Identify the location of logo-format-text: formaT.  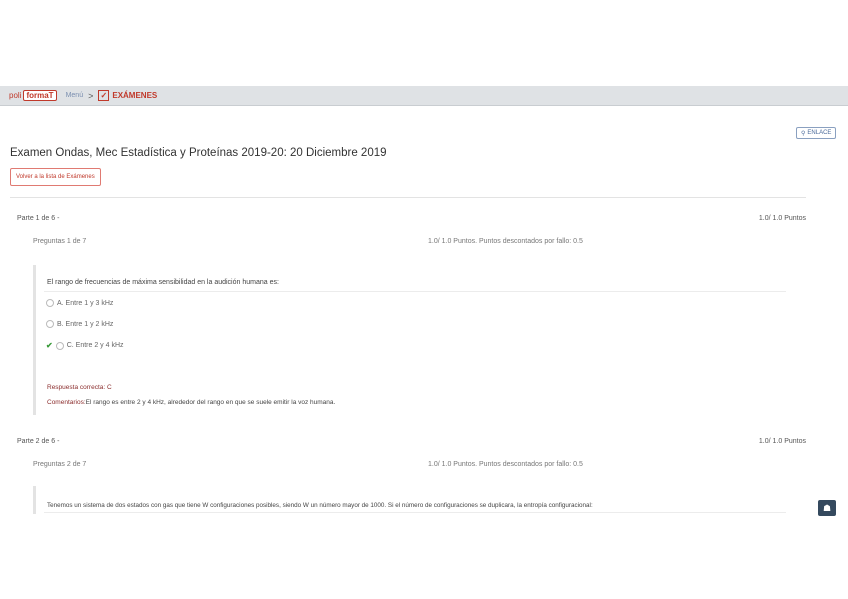
(40, 95).